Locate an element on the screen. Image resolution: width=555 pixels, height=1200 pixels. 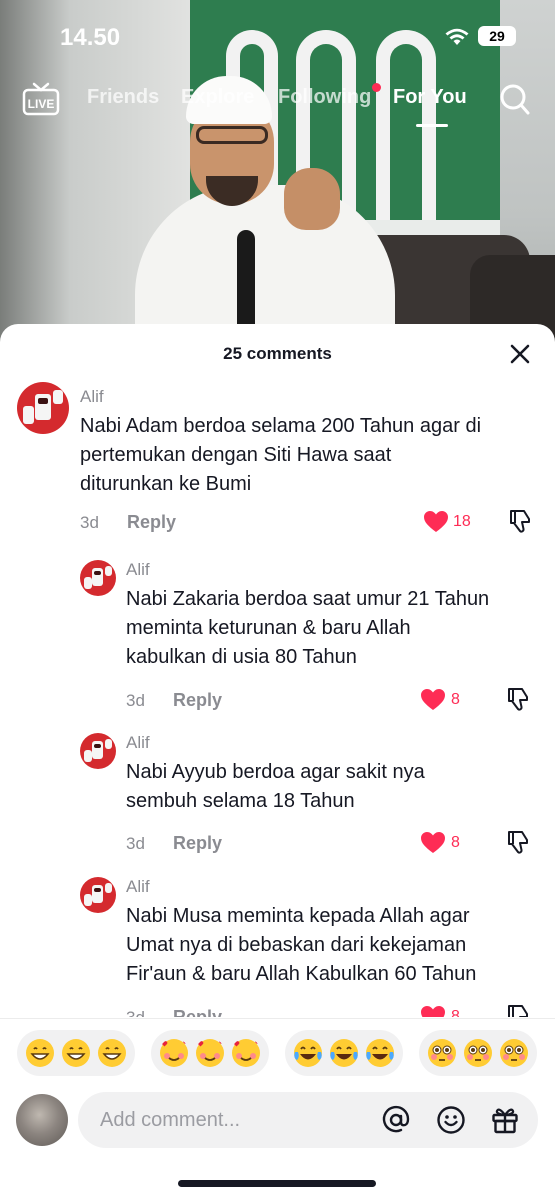
current-user-avatar is located at coordinates (42, 1120).